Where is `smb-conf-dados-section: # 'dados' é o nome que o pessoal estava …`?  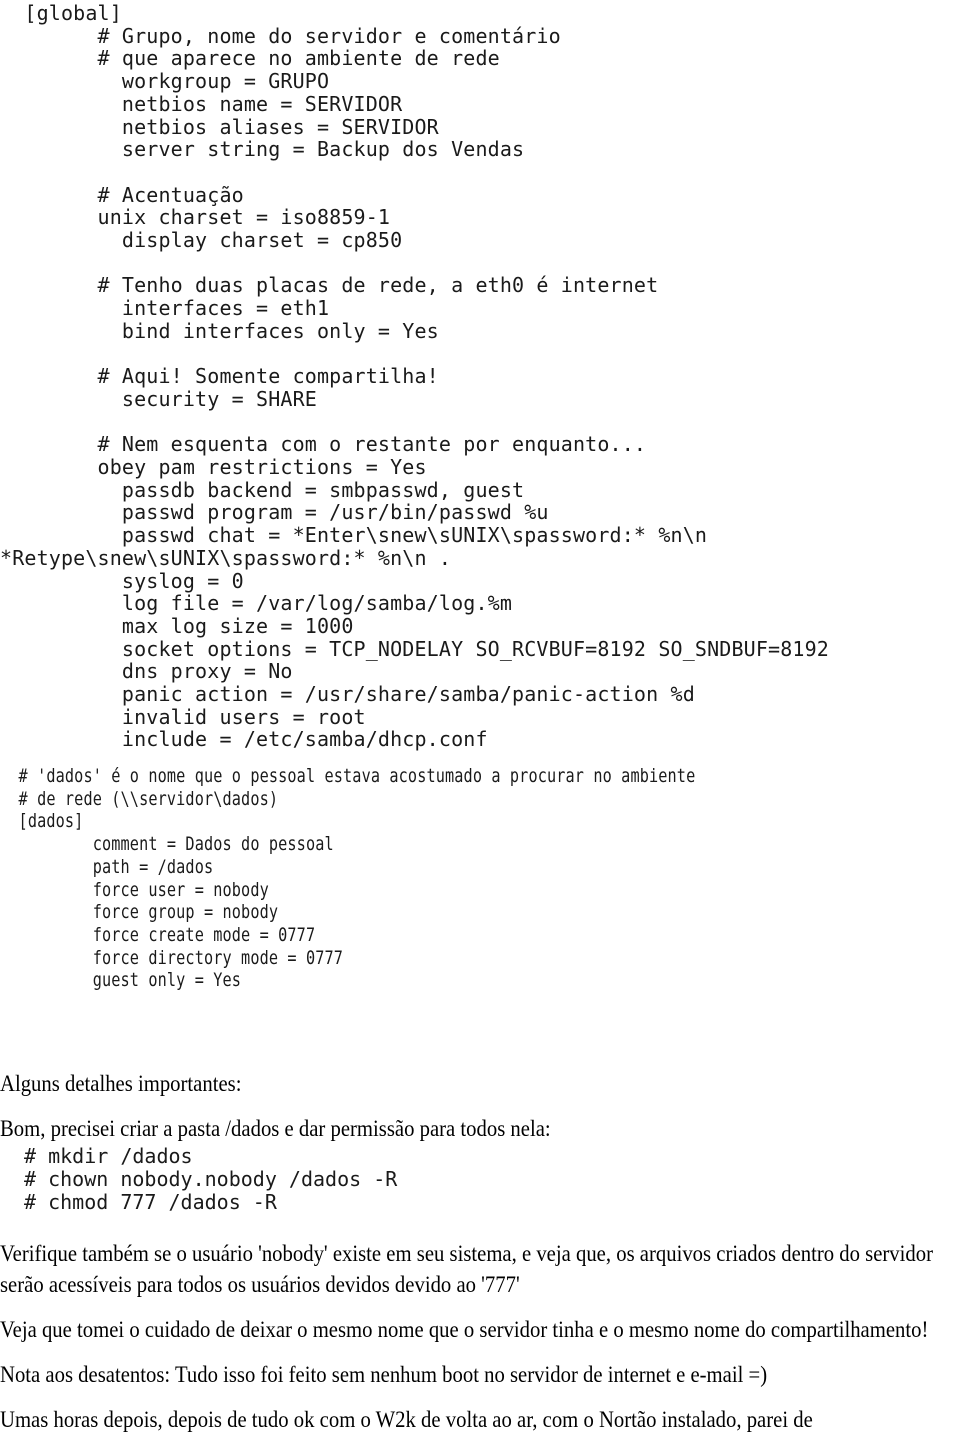
smb-conf-dados-section: # 'dados' é o nome que o pessoal estava … is located at coordinates (434, 878).